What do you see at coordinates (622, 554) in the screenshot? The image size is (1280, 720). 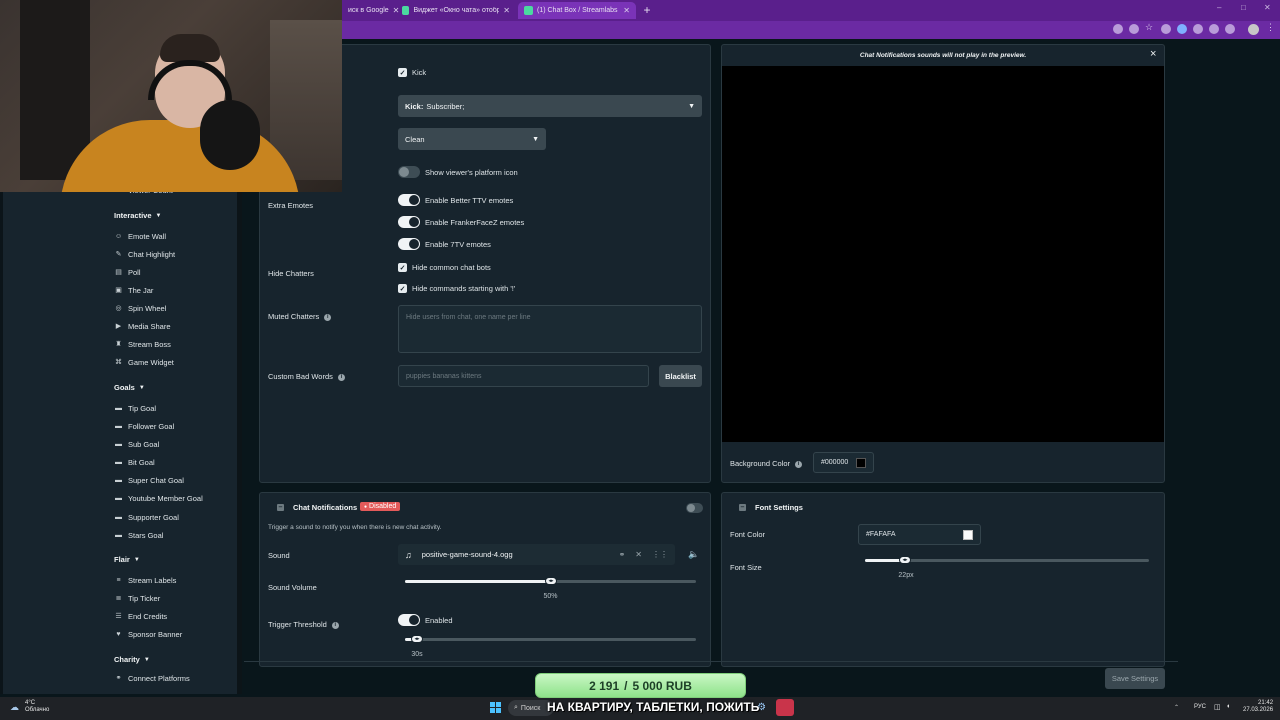 I see `link-icon: ⚭` at bounding box center [622, 554].